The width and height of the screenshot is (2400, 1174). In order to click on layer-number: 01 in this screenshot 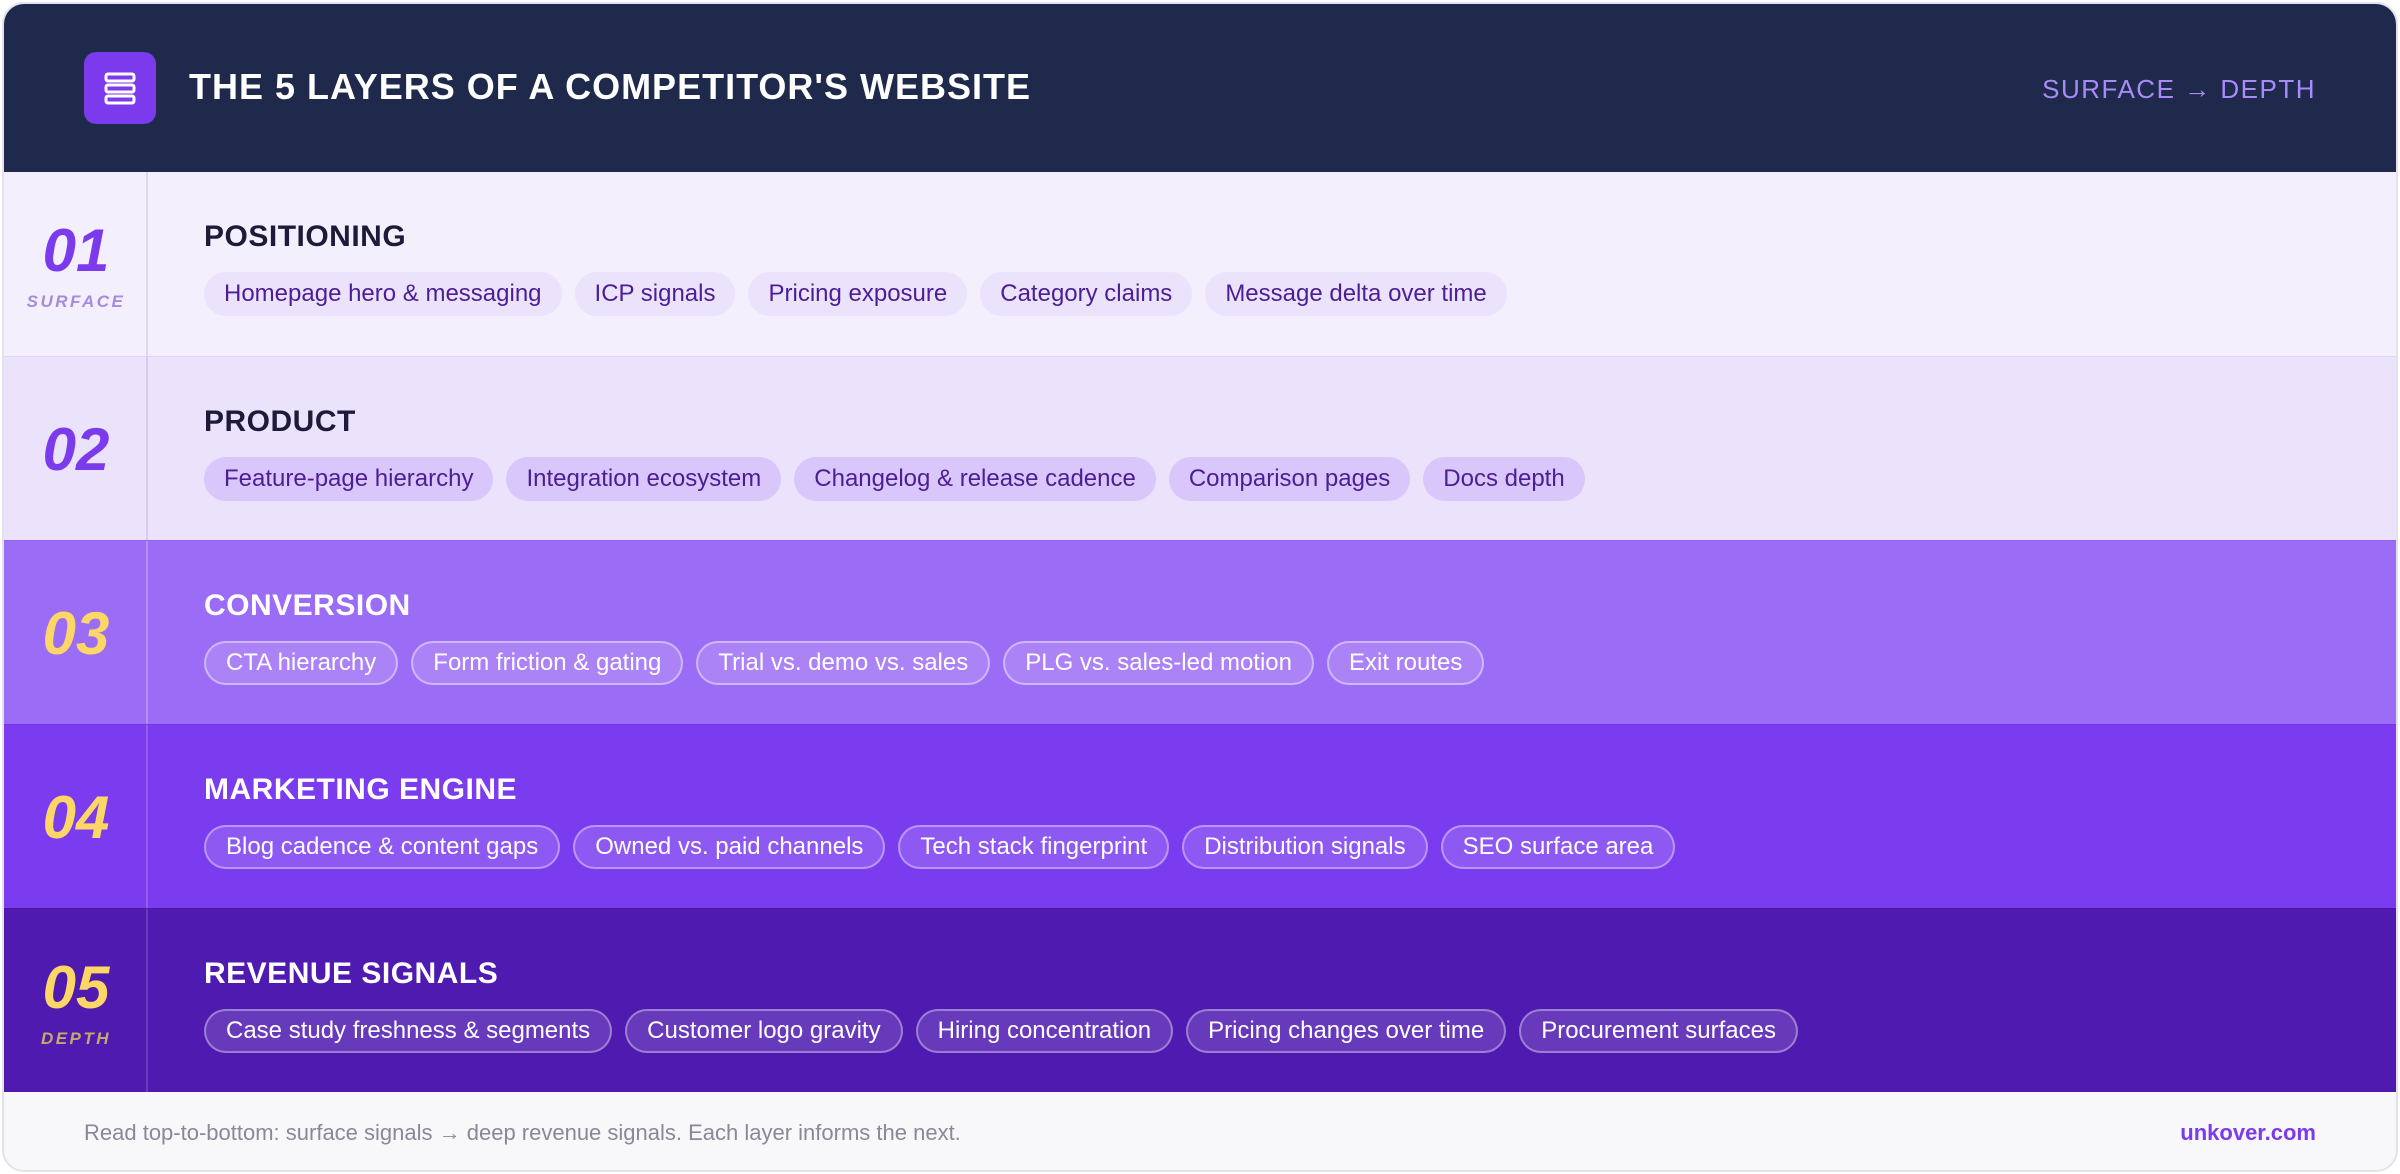, I will do `click(76, 250)`.